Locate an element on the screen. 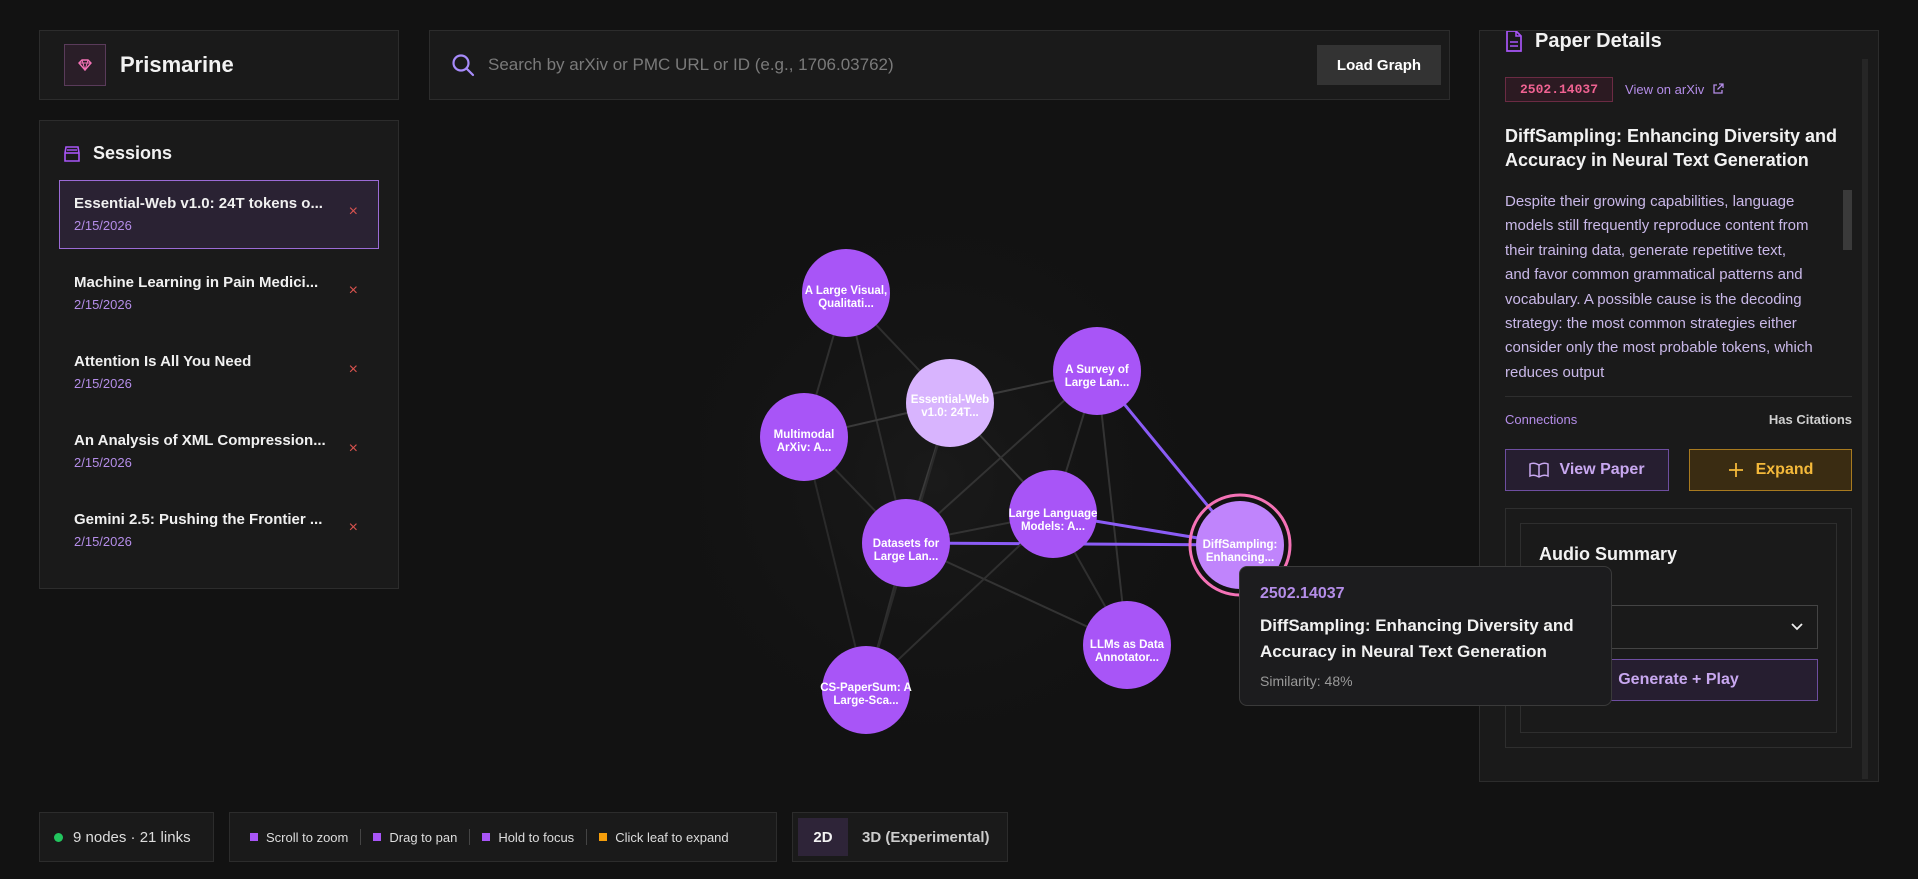 The width and height of the screenshot is (1918, 879). load-graph-button: Load Graph is located at coordinates (1379, 65).